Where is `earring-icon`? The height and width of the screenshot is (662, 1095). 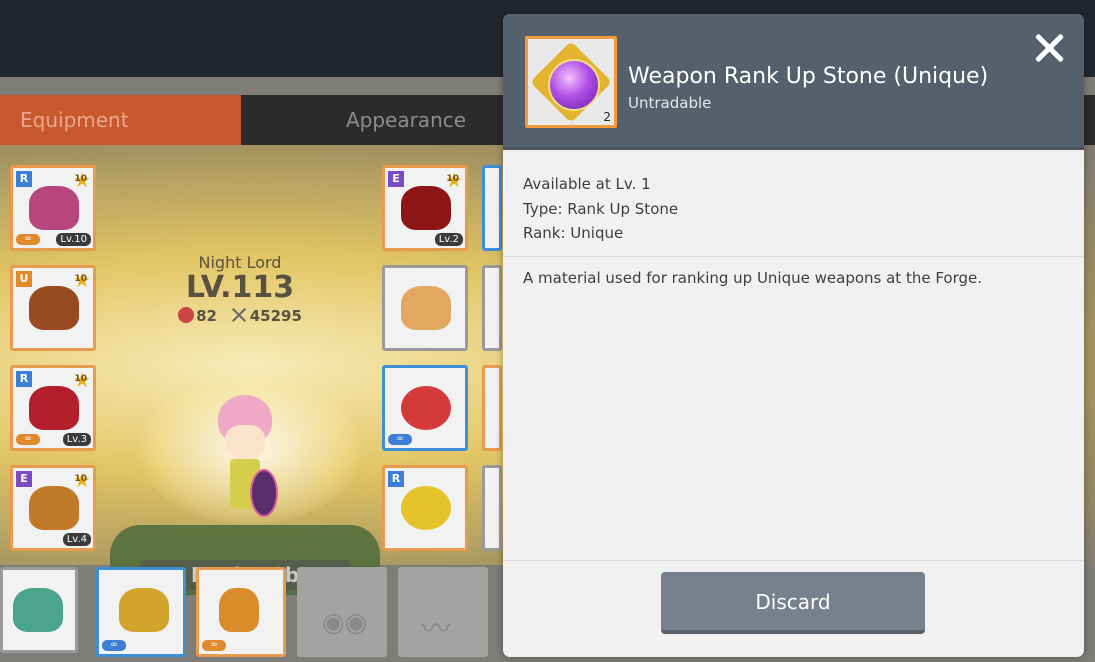 earring-icon is located at coordinates (426, 408).